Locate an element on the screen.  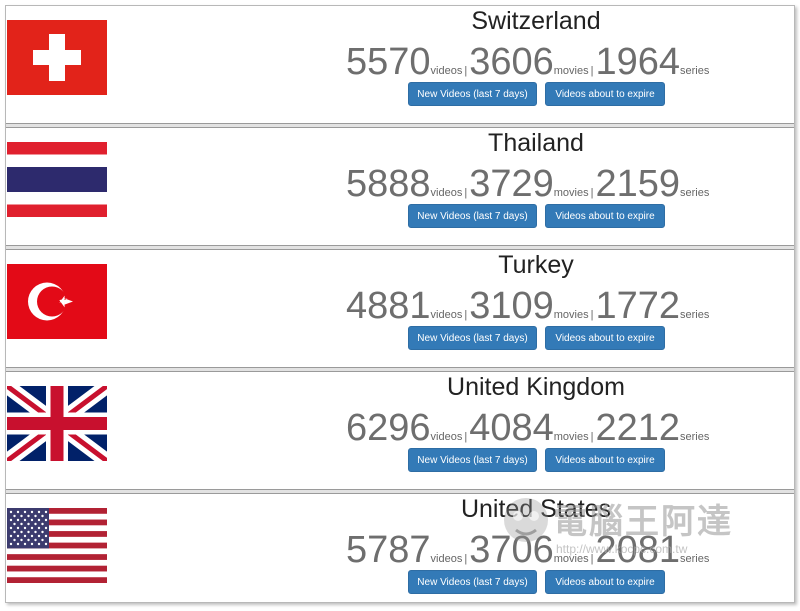
videos-count: 4881 is located at coordinates (388, 306).